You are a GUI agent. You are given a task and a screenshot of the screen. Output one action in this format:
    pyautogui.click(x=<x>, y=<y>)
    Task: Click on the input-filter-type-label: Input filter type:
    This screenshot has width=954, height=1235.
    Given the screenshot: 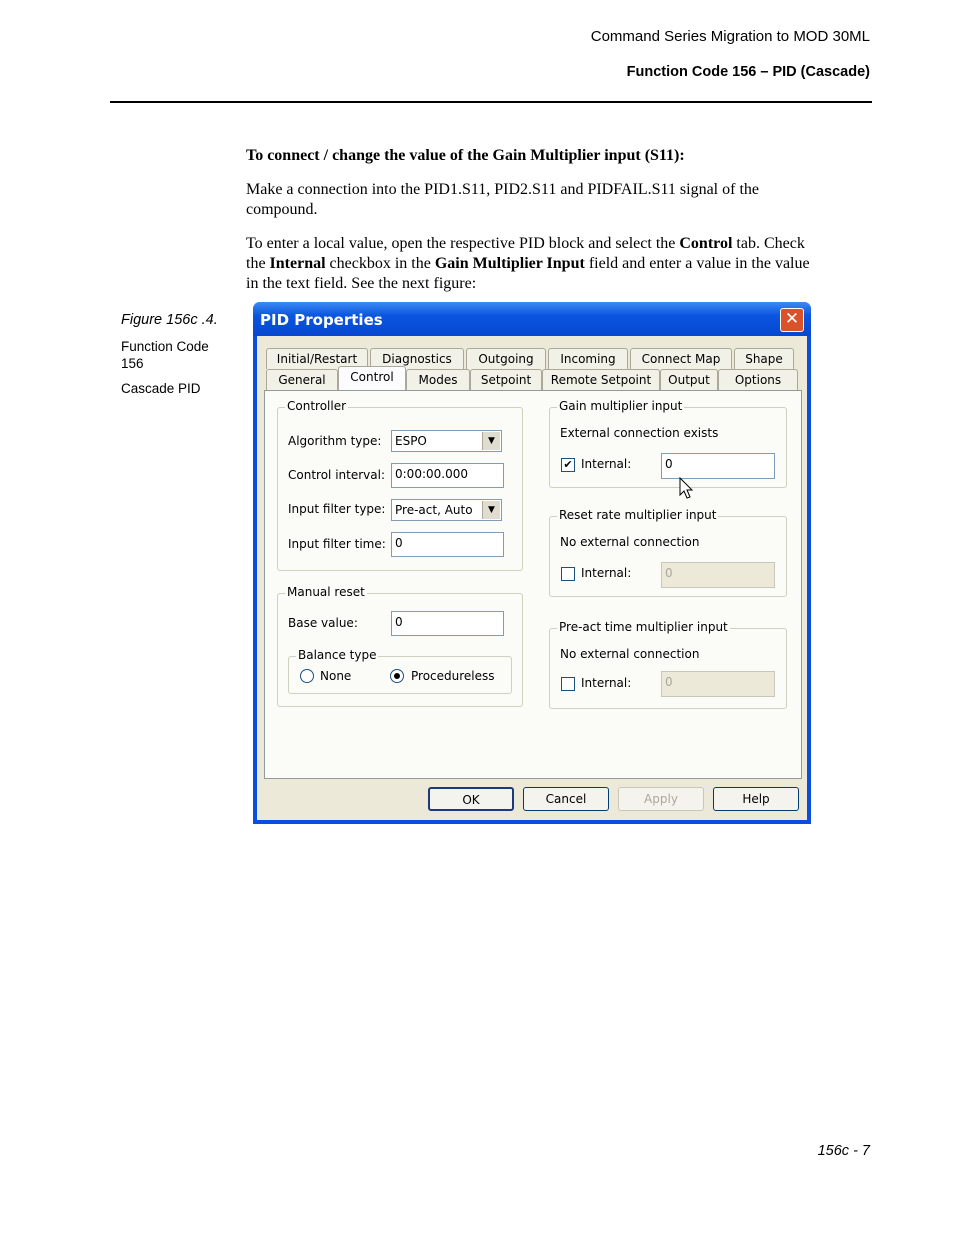 What is the action you would take?
    pyautogui.click(x=337, y=509)
    